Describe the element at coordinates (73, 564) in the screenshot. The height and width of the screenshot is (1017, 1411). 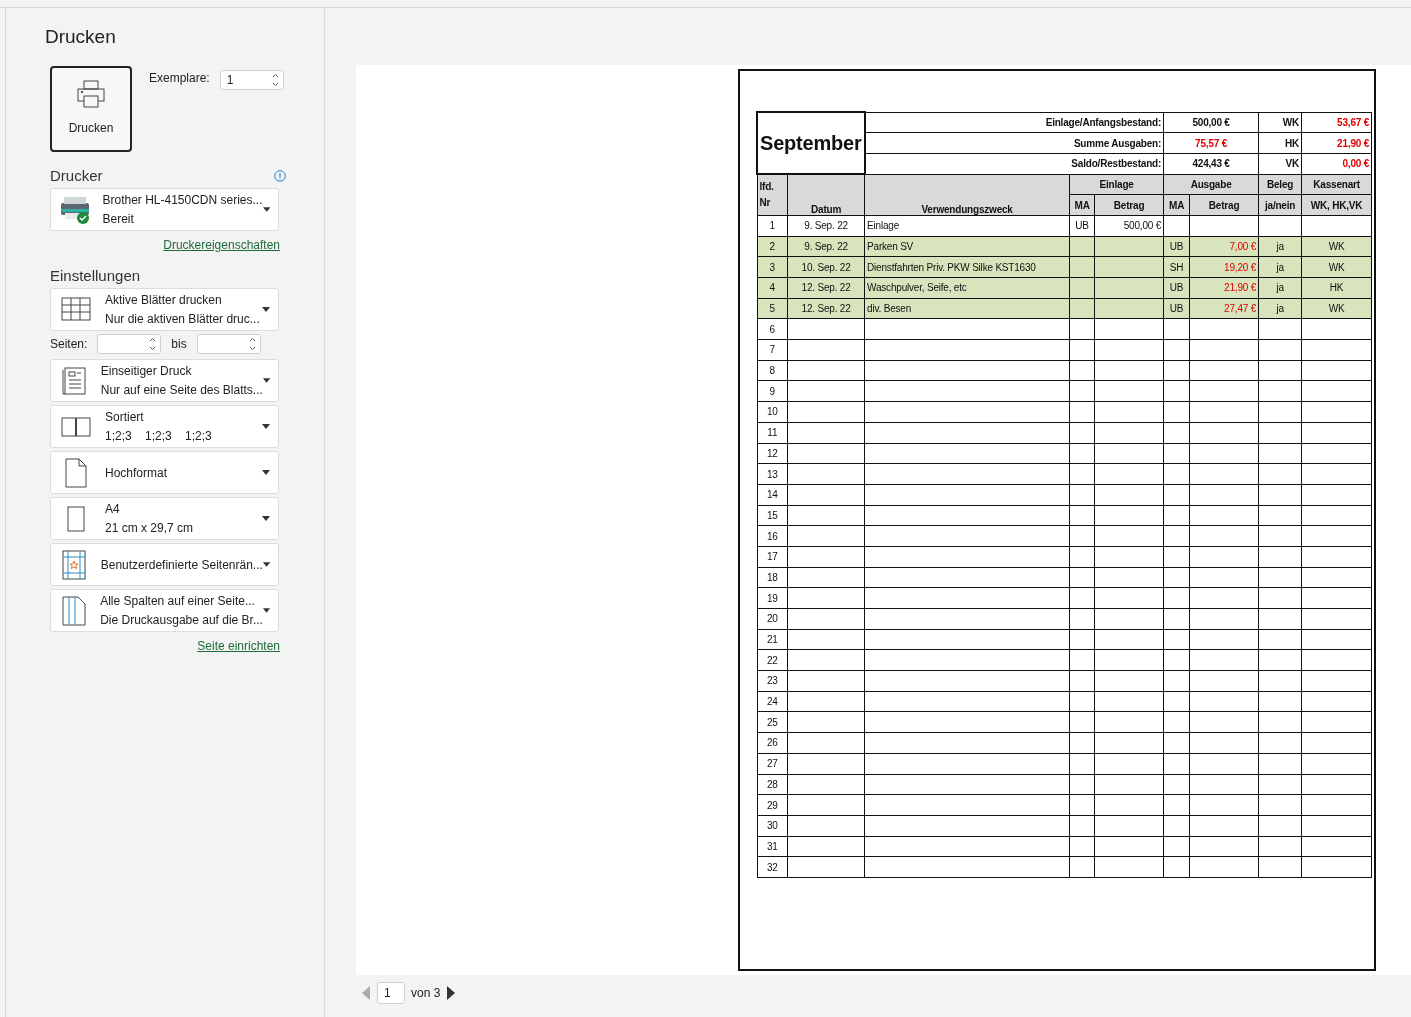
I see `margins-icon` at that location.